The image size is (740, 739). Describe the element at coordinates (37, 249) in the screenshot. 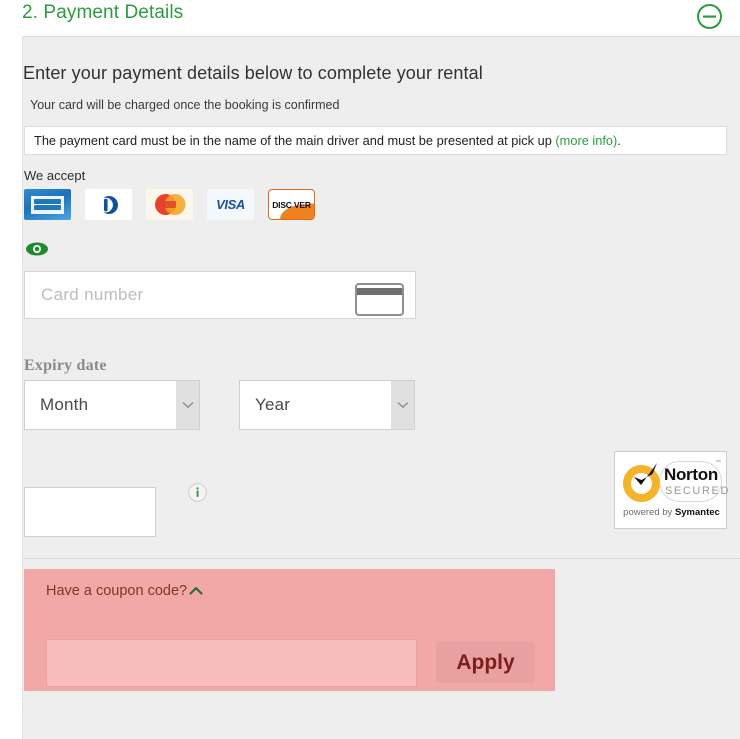

I see `eye-icon` at that location.